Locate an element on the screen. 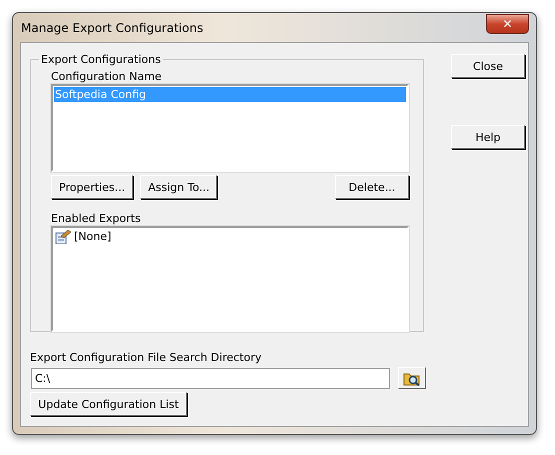 The width and height of the screenshot is (555, 455). update-list-button: Update Configuration List is located at coordinates (108, 404).